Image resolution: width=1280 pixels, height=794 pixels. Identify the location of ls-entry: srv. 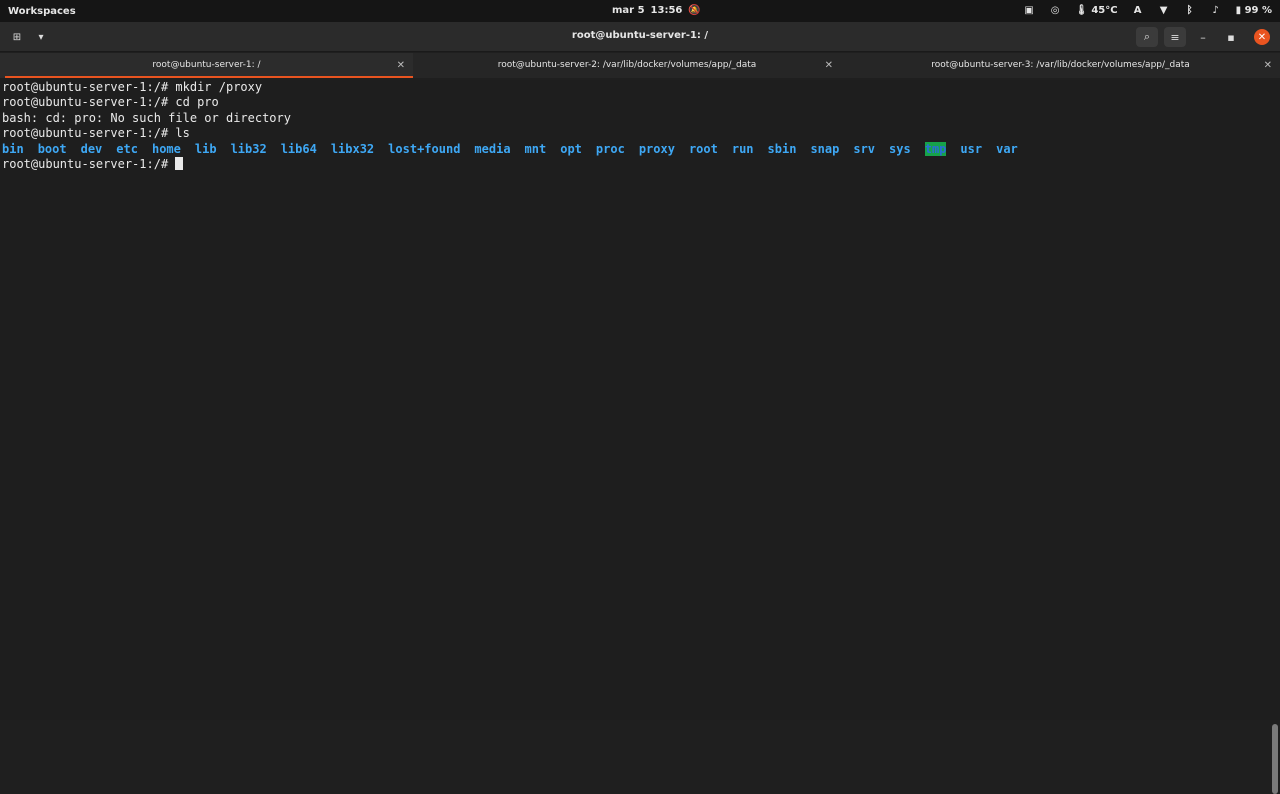
(864, 148).